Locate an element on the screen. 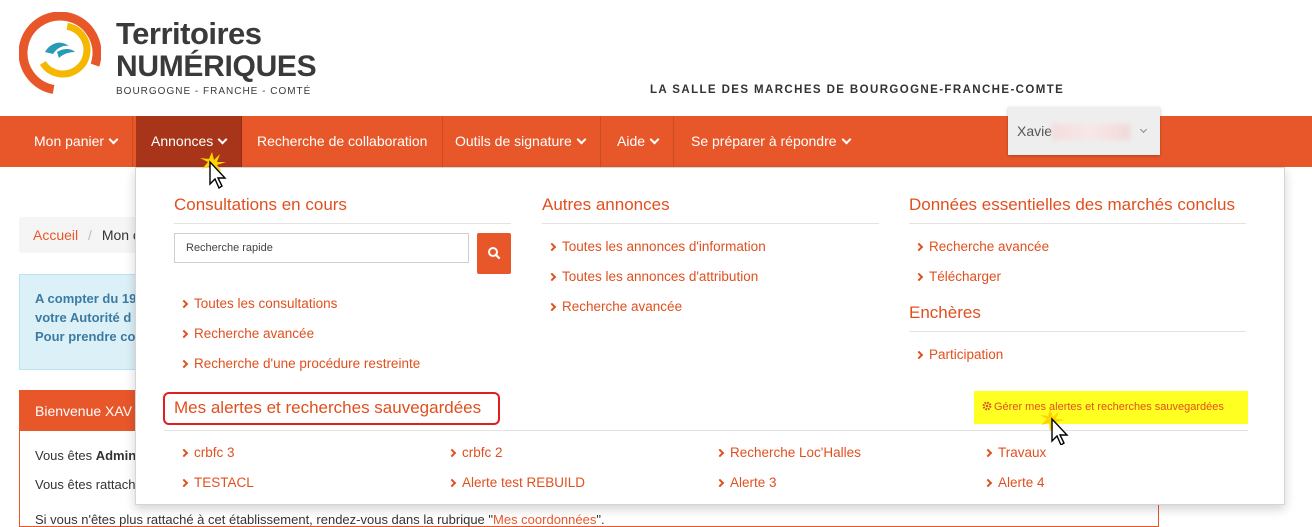 Image resolution: width=1312 pixels, height=527 pixels. alert-label: Alerte 3 is located at coordinates (753, 482).